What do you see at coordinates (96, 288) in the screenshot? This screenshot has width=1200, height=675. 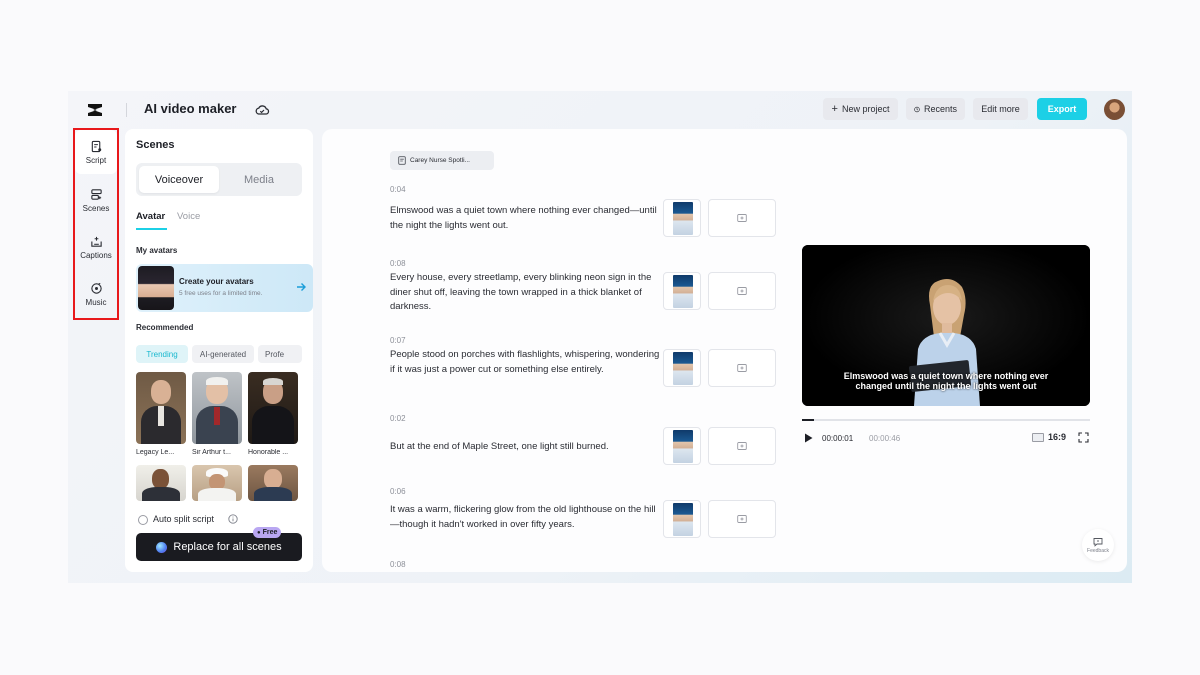 I see `music-icon` at bounding box center [96, 288].